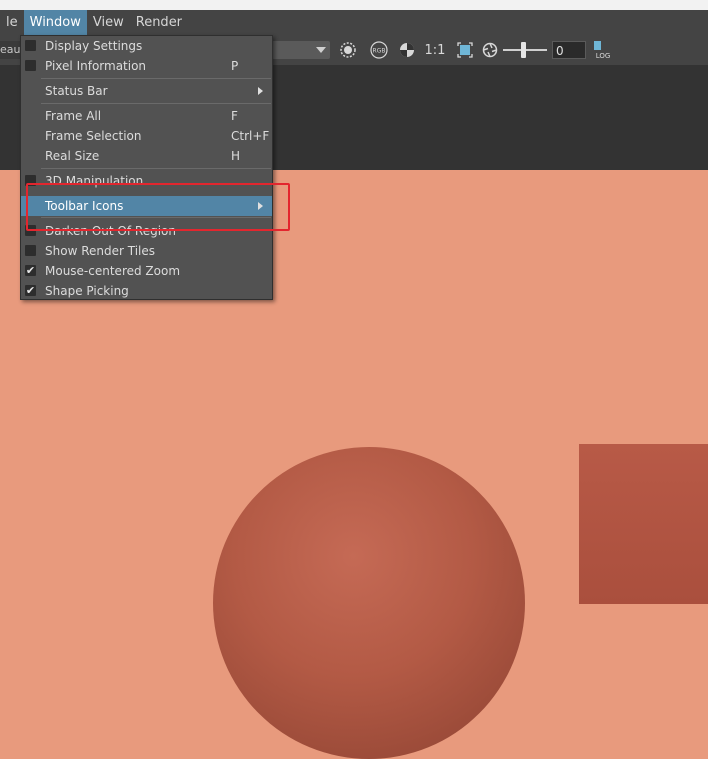 The width and height of the screenshot is (708, 759). I want to click on chevron-down-icon, so click(321, 50).